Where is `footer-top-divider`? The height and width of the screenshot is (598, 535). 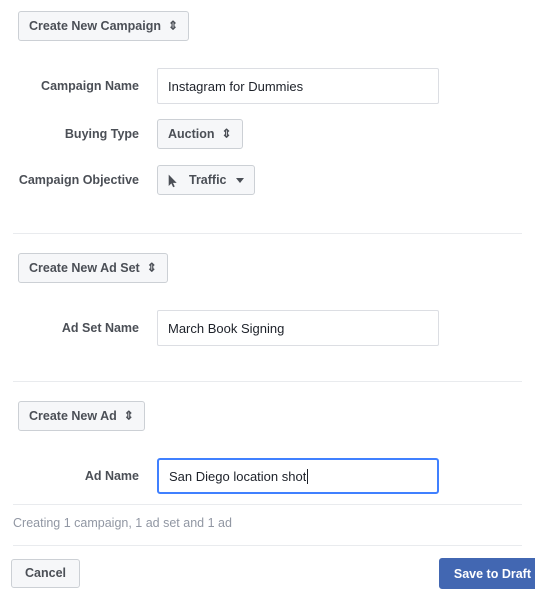
footer-top-divider is located at coordinates (267, 504).